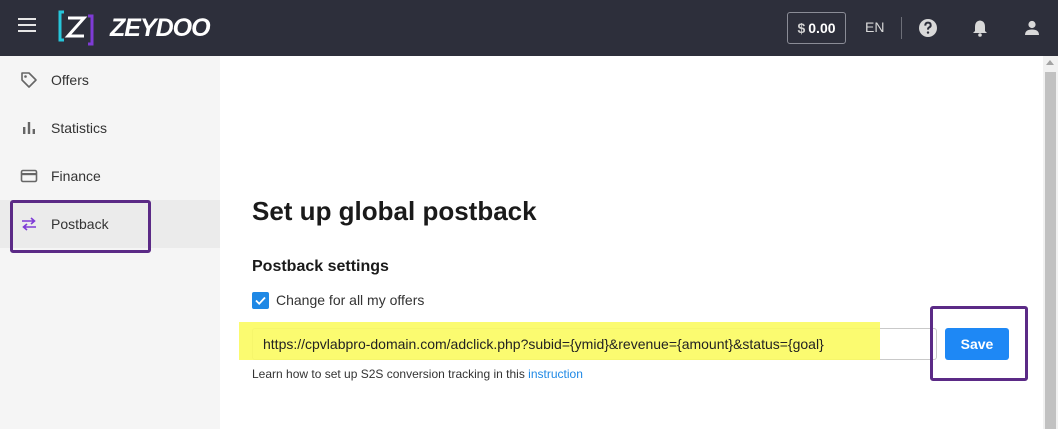 This screenshot has height=429, width=1058. What do you see at coordinates (76, 28) in the screenshot?
I see `logo-icon` at bounding box center [76, 28].